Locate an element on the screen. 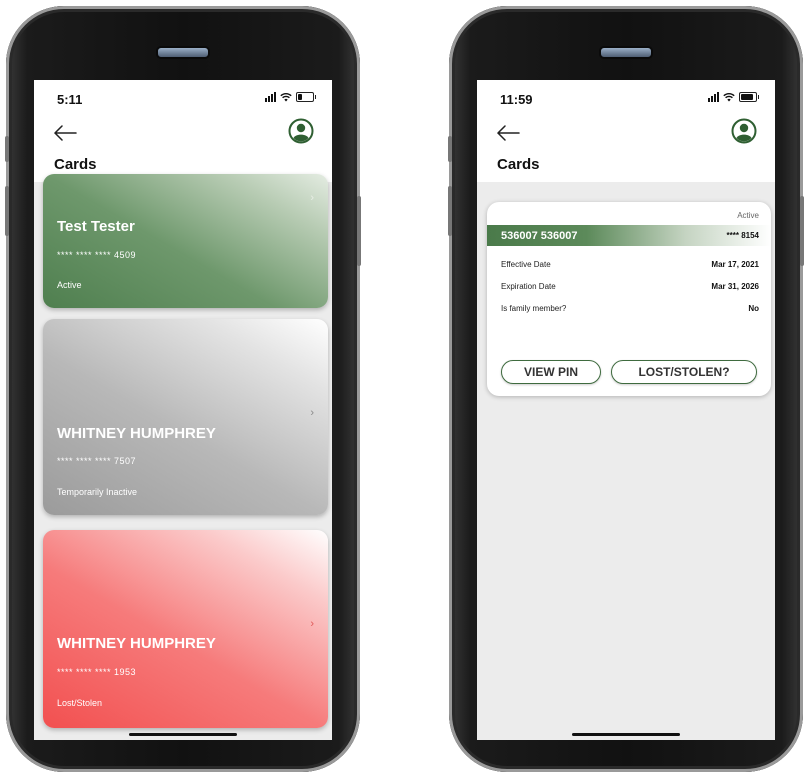  detail-value: Mar 31, 2026 is located at coordinates (735, 286).